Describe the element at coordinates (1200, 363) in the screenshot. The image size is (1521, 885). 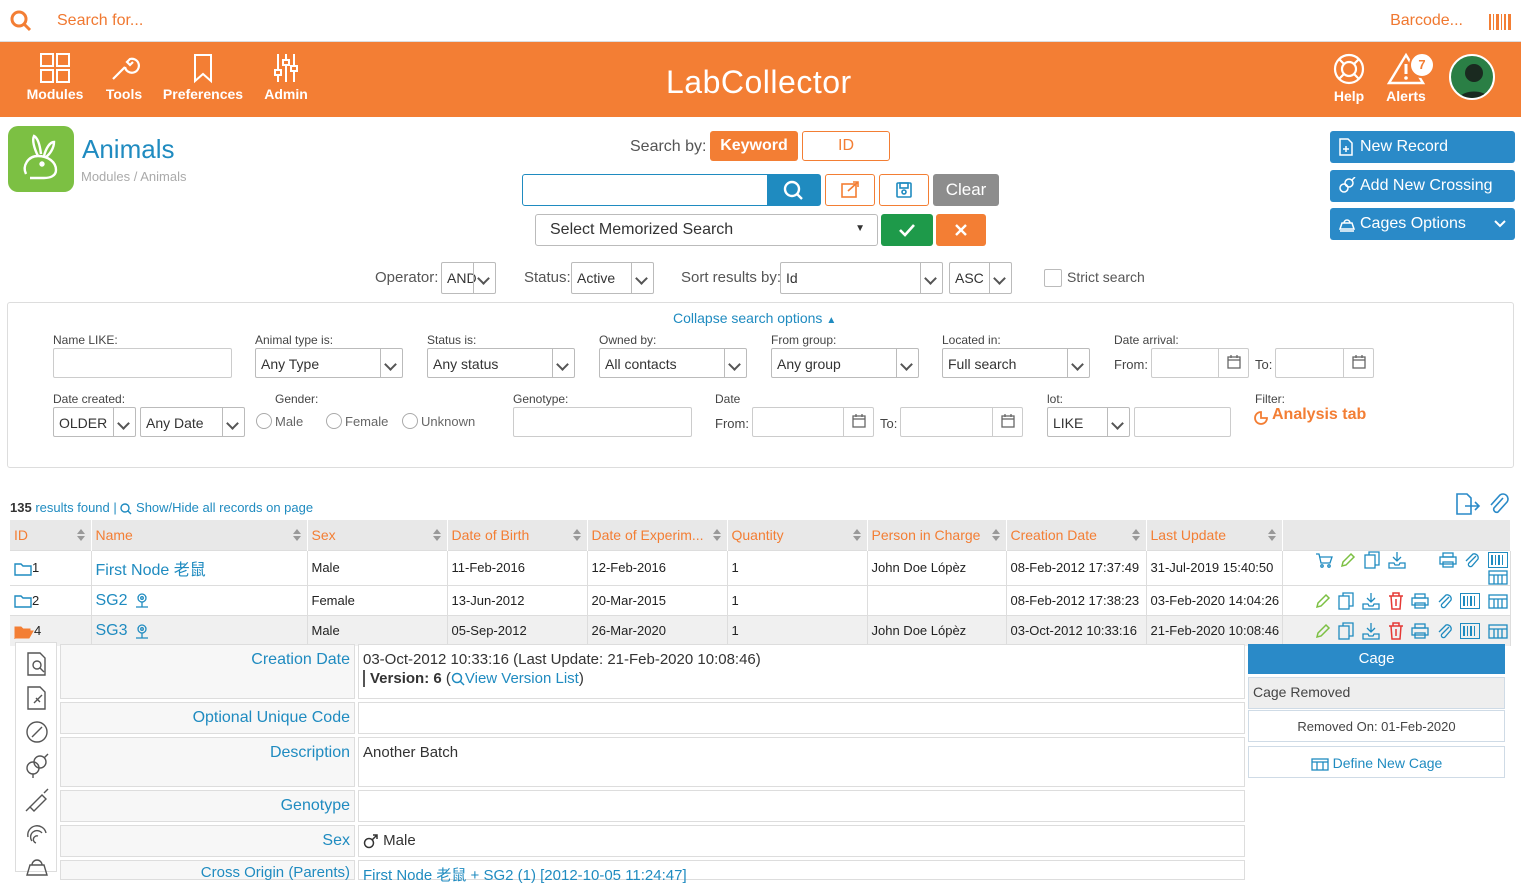
I see `arrival-from-input` at that location.